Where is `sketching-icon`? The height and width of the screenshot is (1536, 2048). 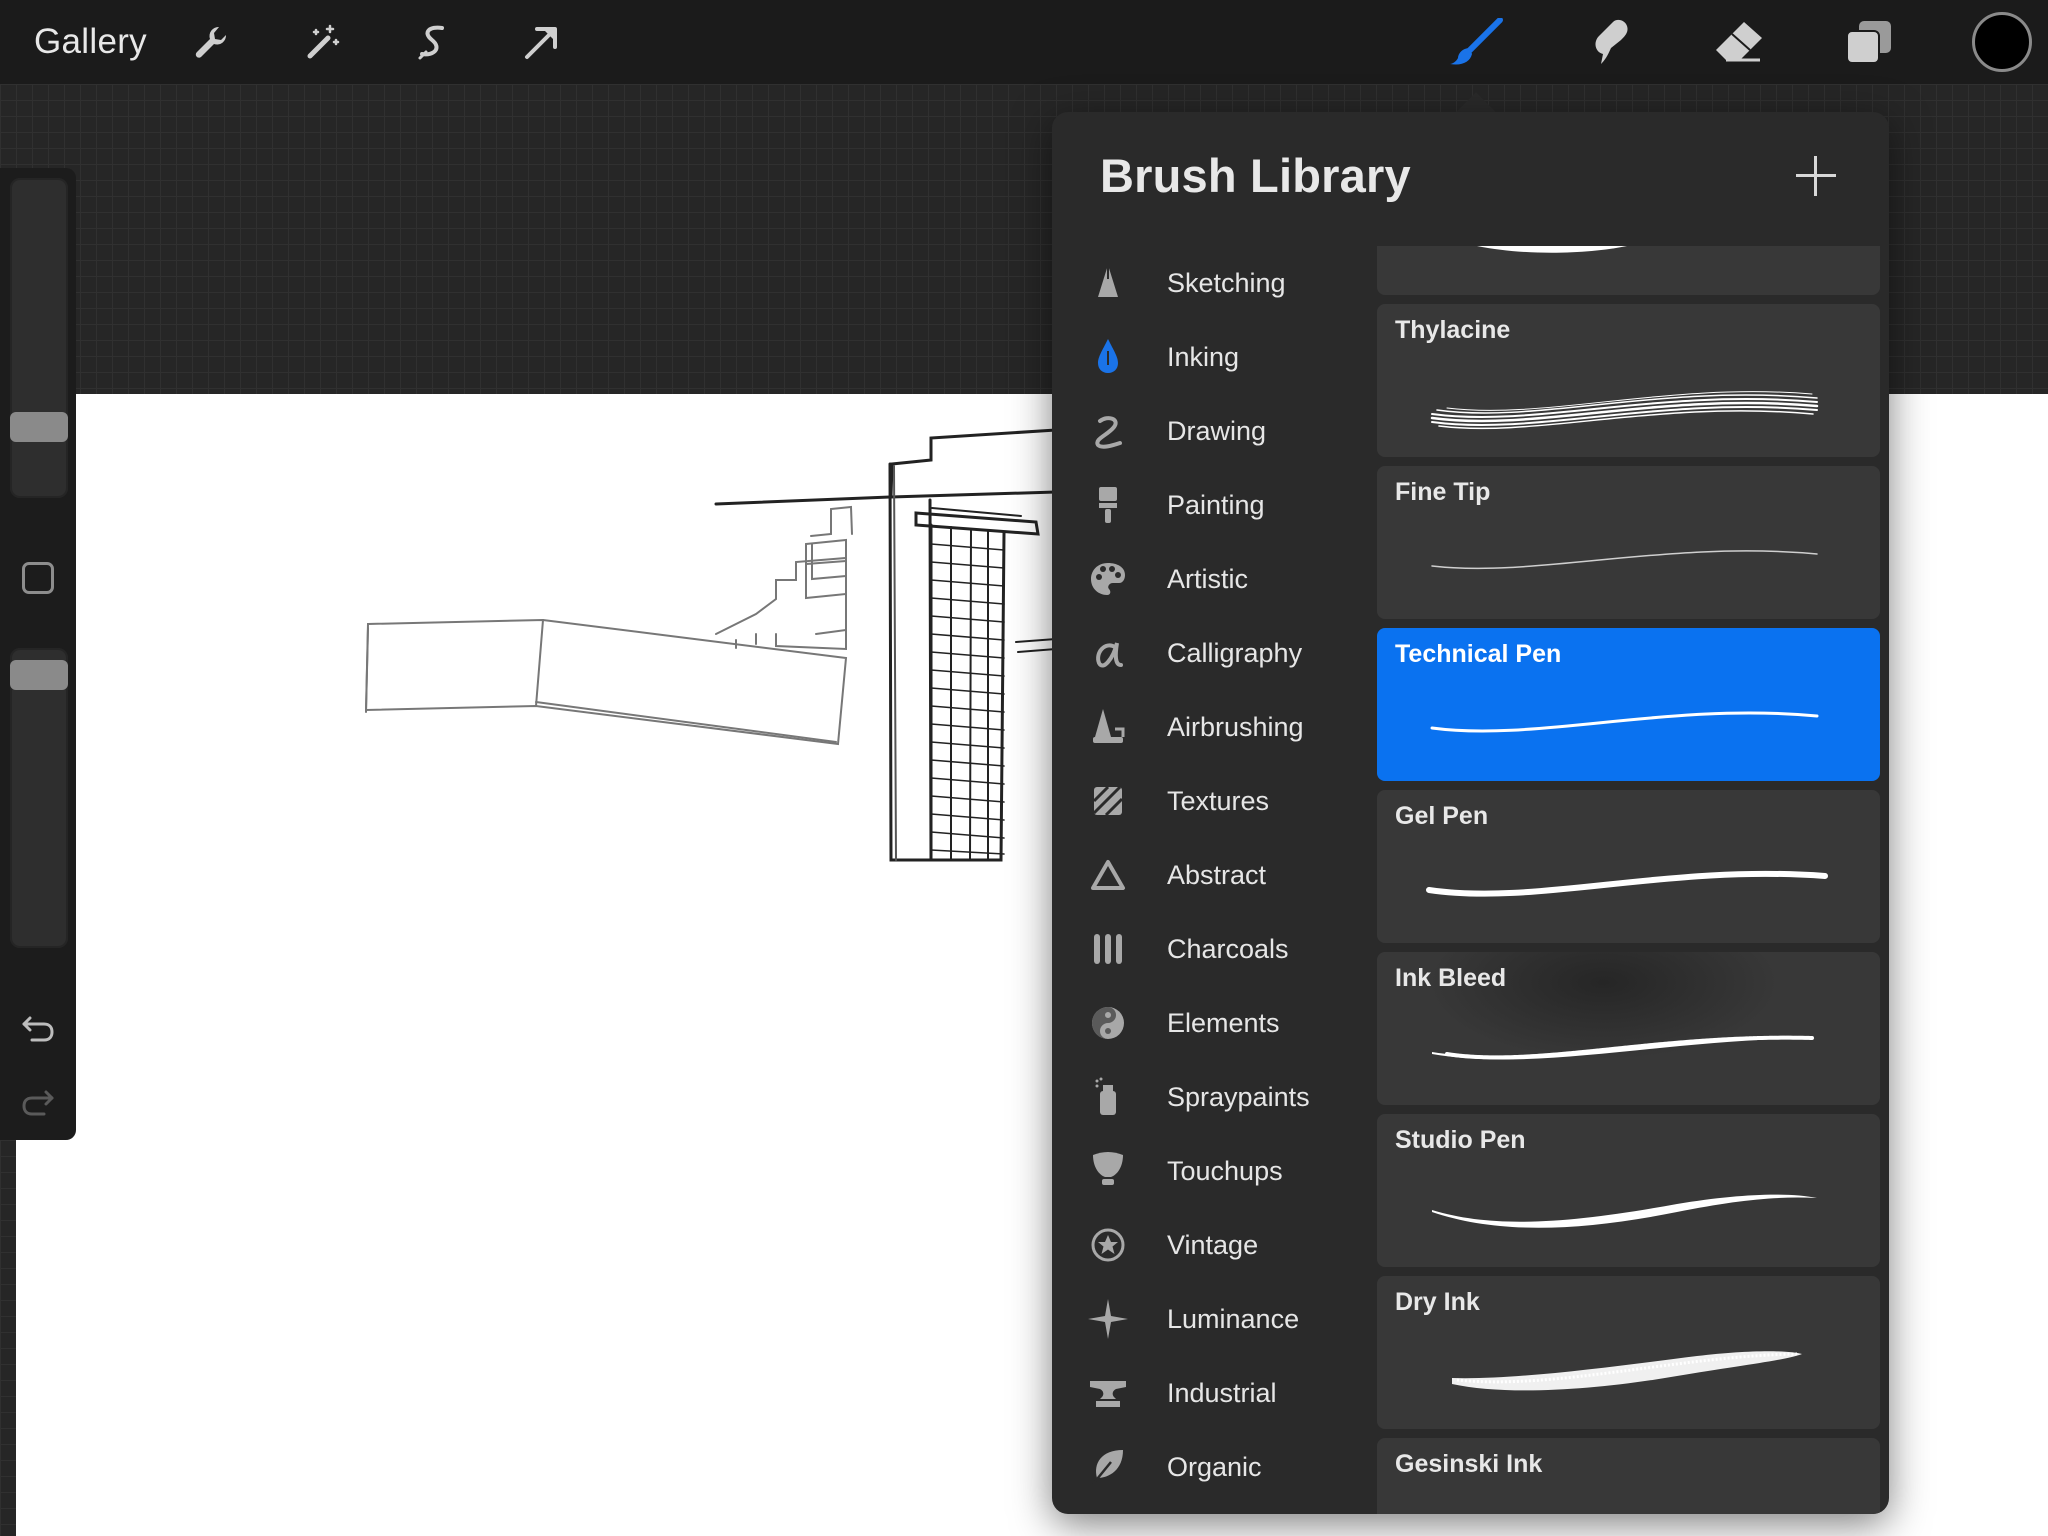
sketching-icon is located at coordinates (1108, 283).